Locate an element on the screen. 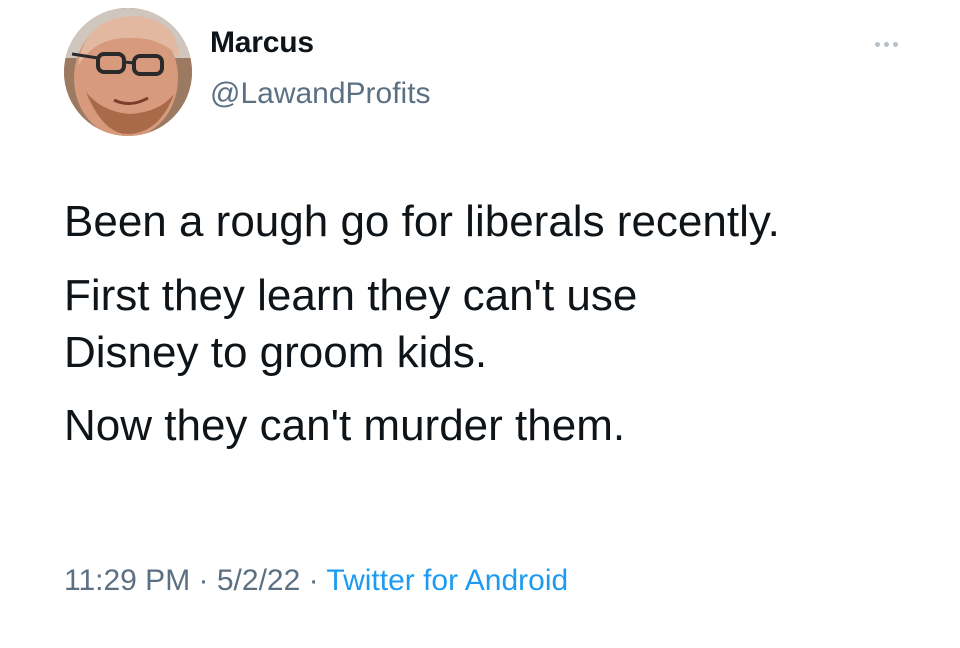 Image resolution: width=960 pixels, height=648 pixels. more-options-icon is located at coordinates (886, 44).